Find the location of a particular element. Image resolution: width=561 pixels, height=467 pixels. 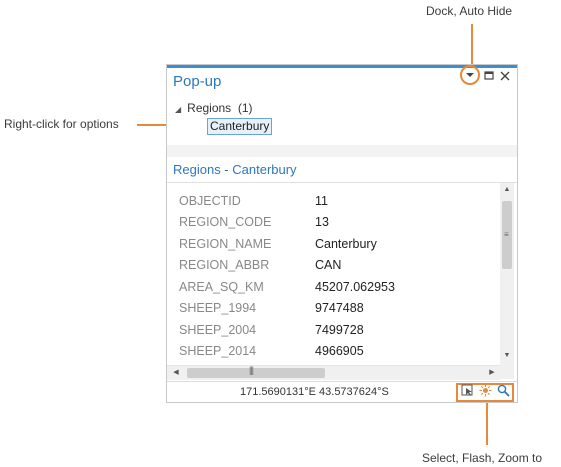

attr-value: 7499728 is located at coordinates (339, 330).